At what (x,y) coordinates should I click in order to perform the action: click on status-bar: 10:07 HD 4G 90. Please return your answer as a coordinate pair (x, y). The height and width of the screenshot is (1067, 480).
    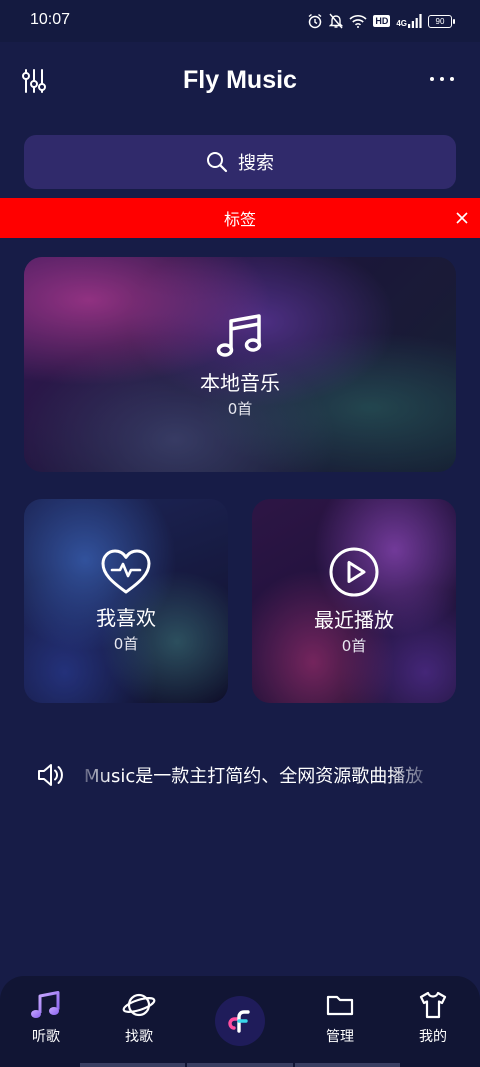
    Looking at the image, I should click on (240, 21).